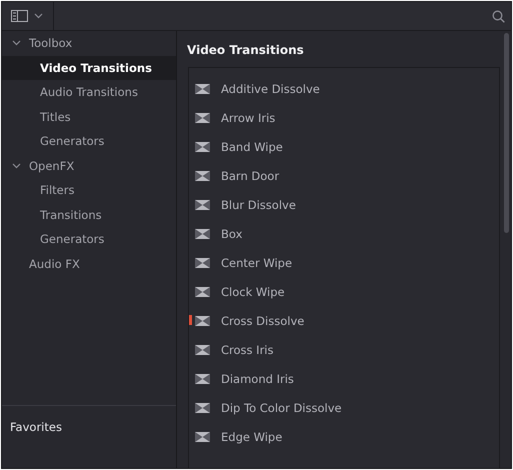 The width and height of the screenshot is (513, 470). What do you see at coordinates (262, 321) in the screenshot?
I see `transition-name: Cross Dissolve` at bounding box center [262, 321].